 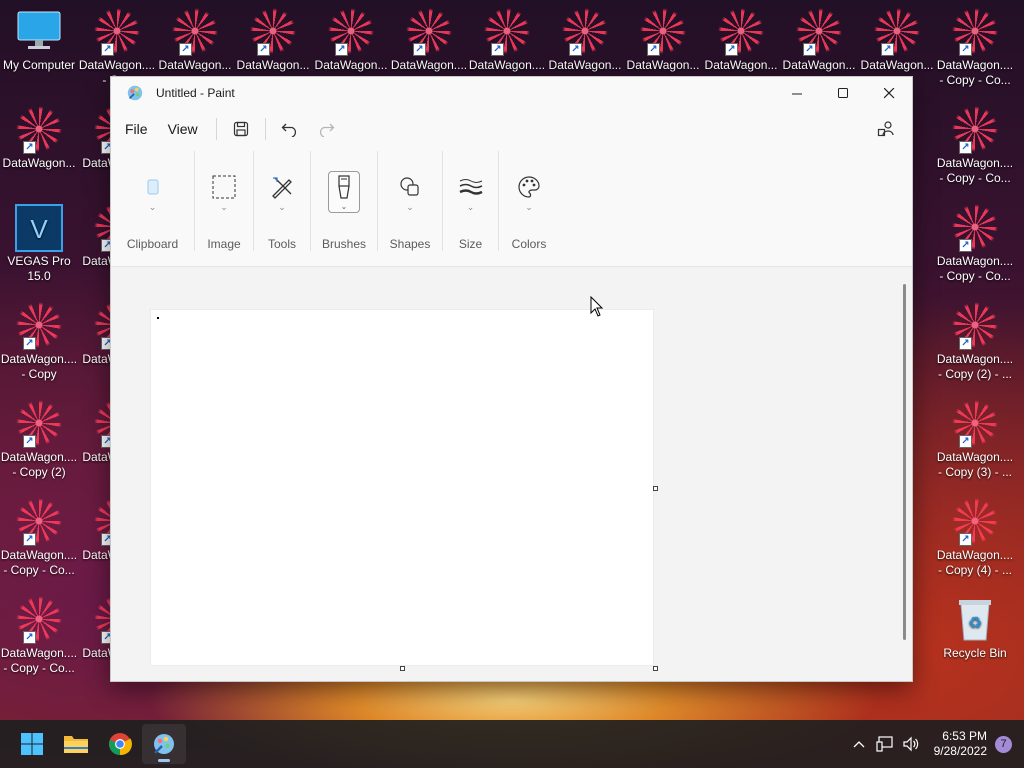 What do you see at coordinates (265, 129) in the screenshot?
I see `menu-divider` at bounding box center [265, 129].